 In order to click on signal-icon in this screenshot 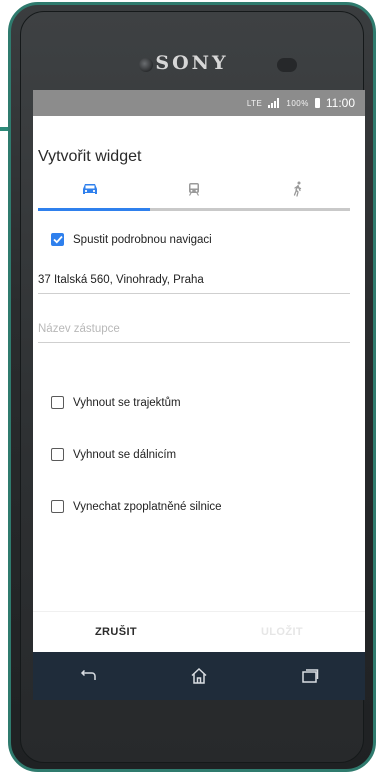, I will do `click(274, 103)`.